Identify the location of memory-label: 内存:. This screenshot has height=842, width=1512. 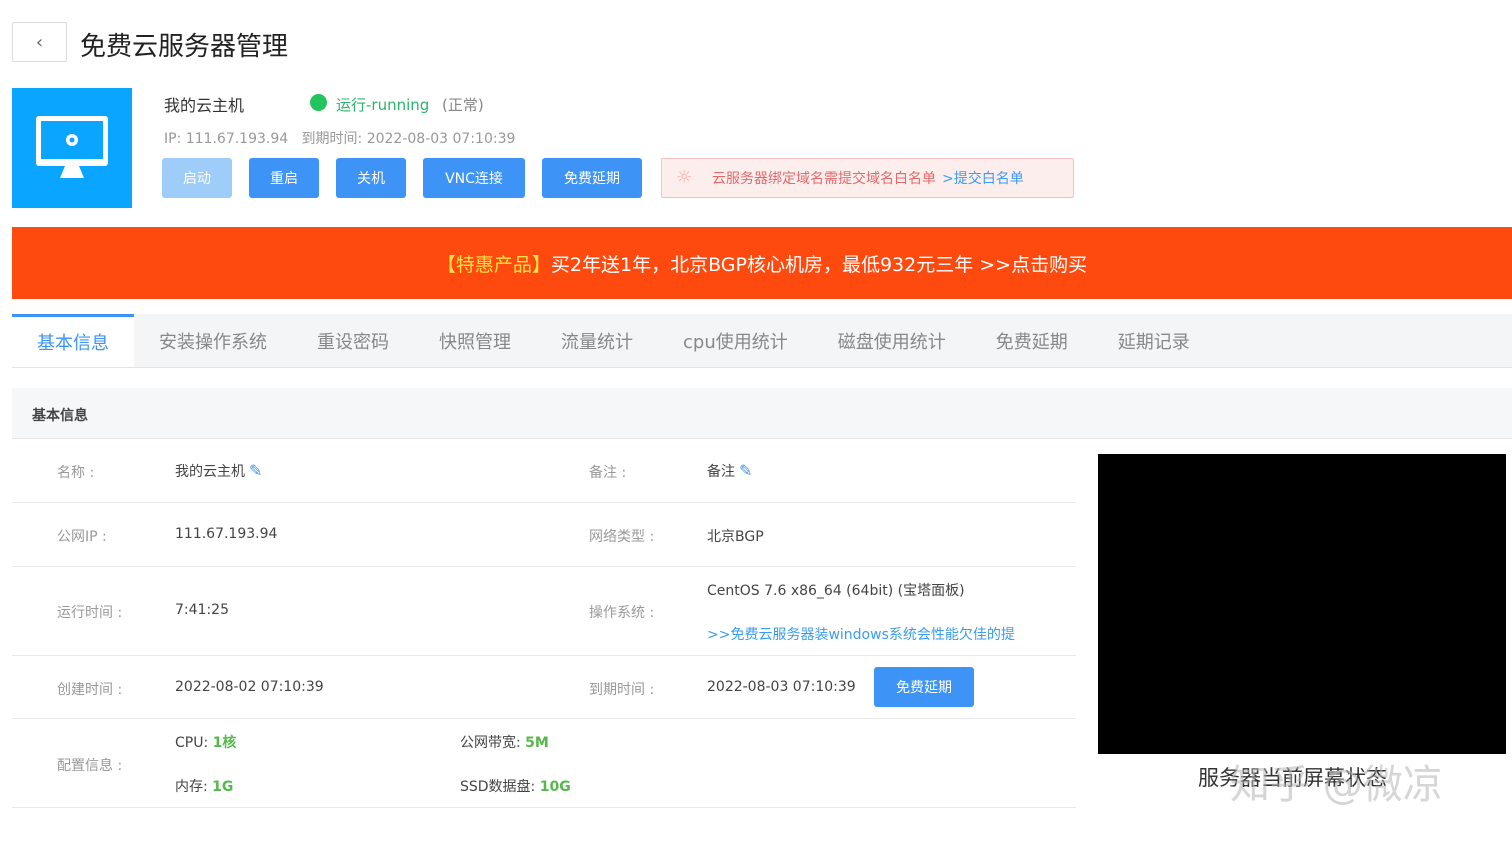
(191, 787).